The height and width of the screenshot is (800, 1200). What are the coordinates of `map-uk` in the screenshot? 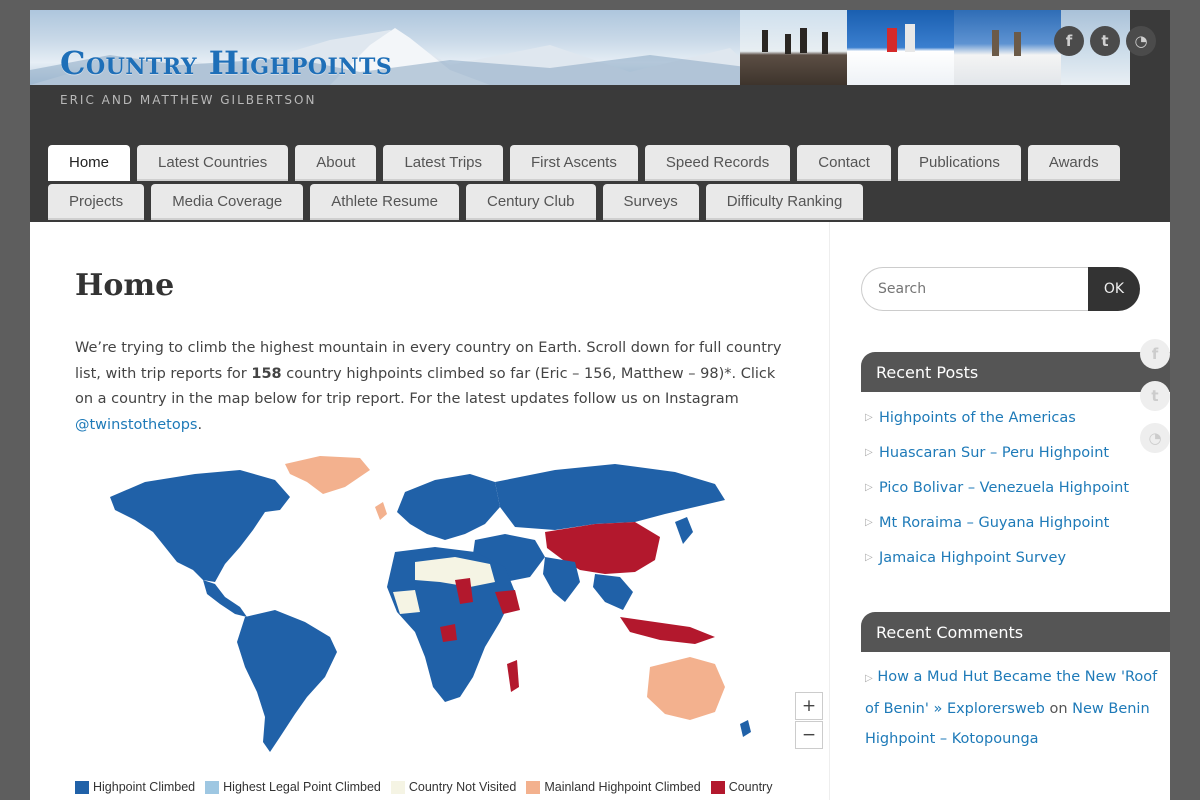 It's located at (381, 511).